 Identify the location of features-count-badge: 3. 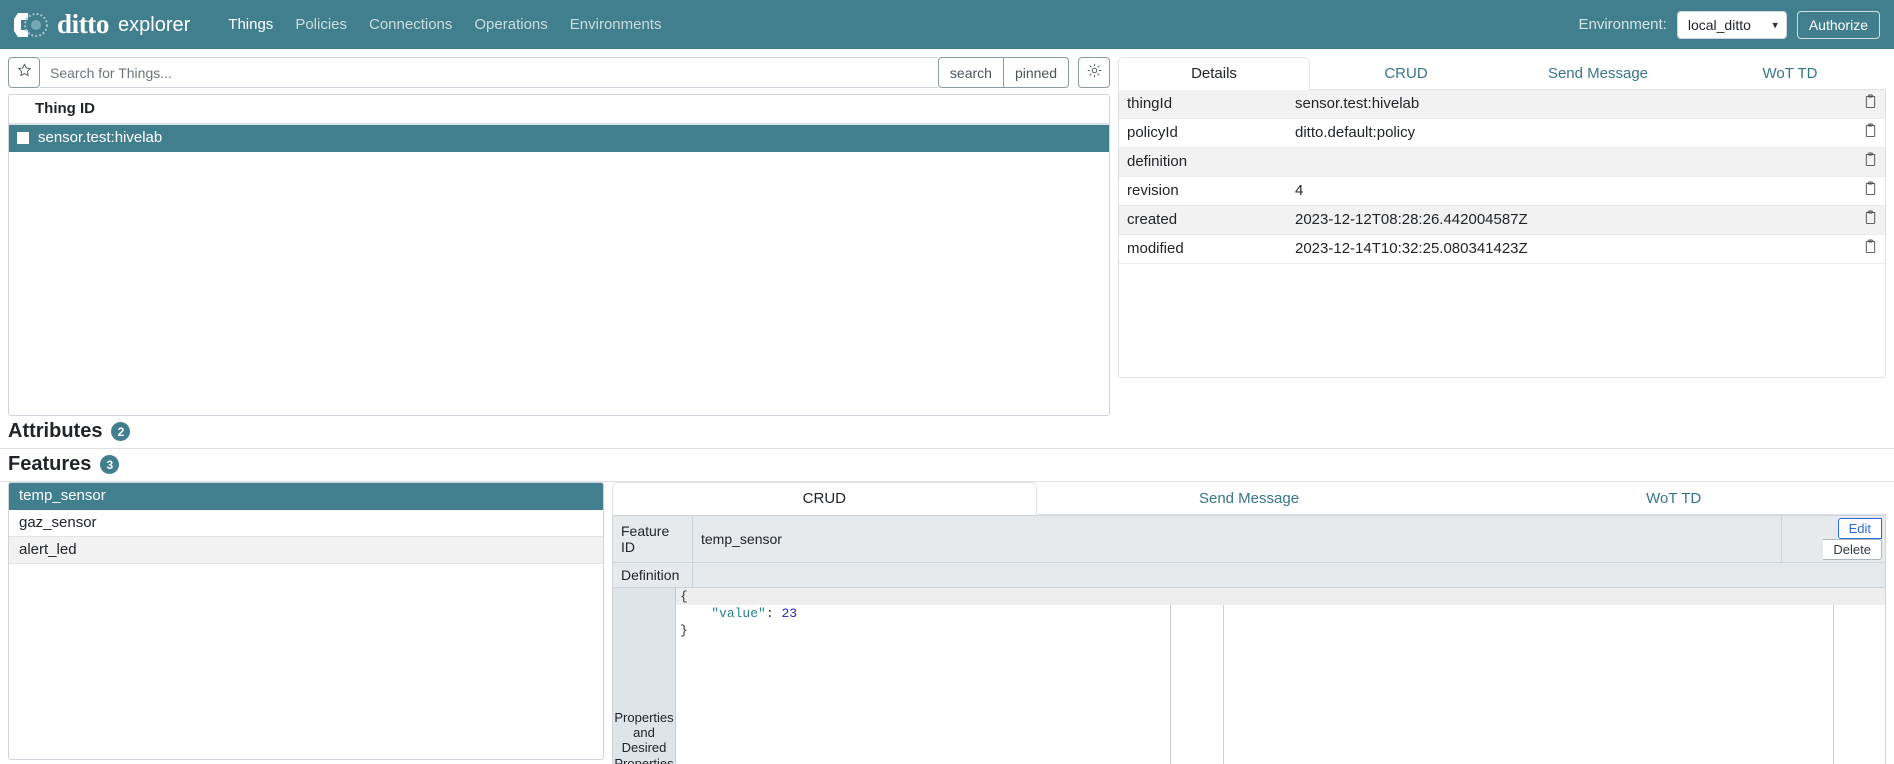
(110, 464).